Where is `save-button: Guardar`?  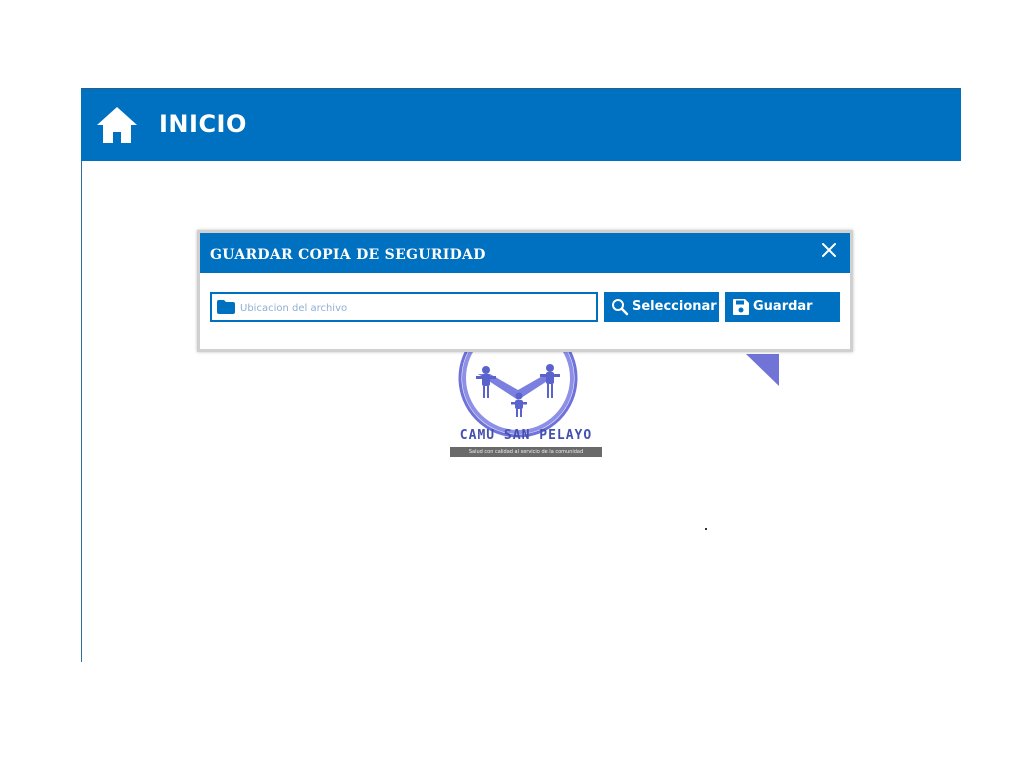
save-button: Guardar is located at coordinates (782, 307).